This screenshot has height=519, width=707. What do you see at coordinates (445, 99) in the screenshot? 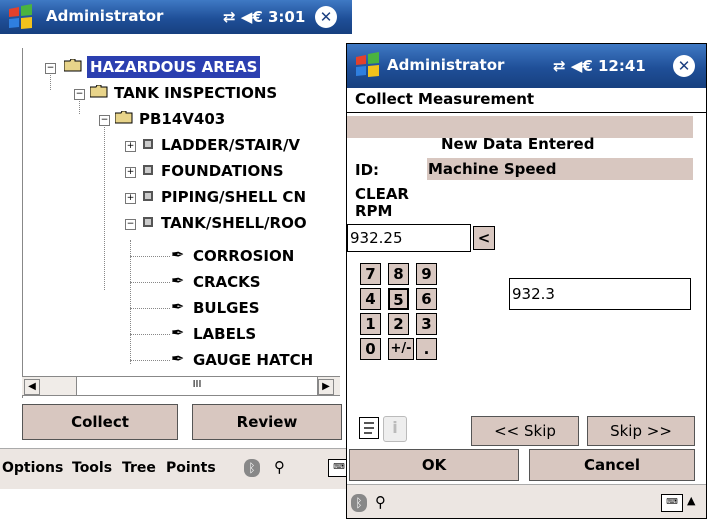
I see `collect-measurement-heading: Collect Measurement` at bounding box center [445, 99].